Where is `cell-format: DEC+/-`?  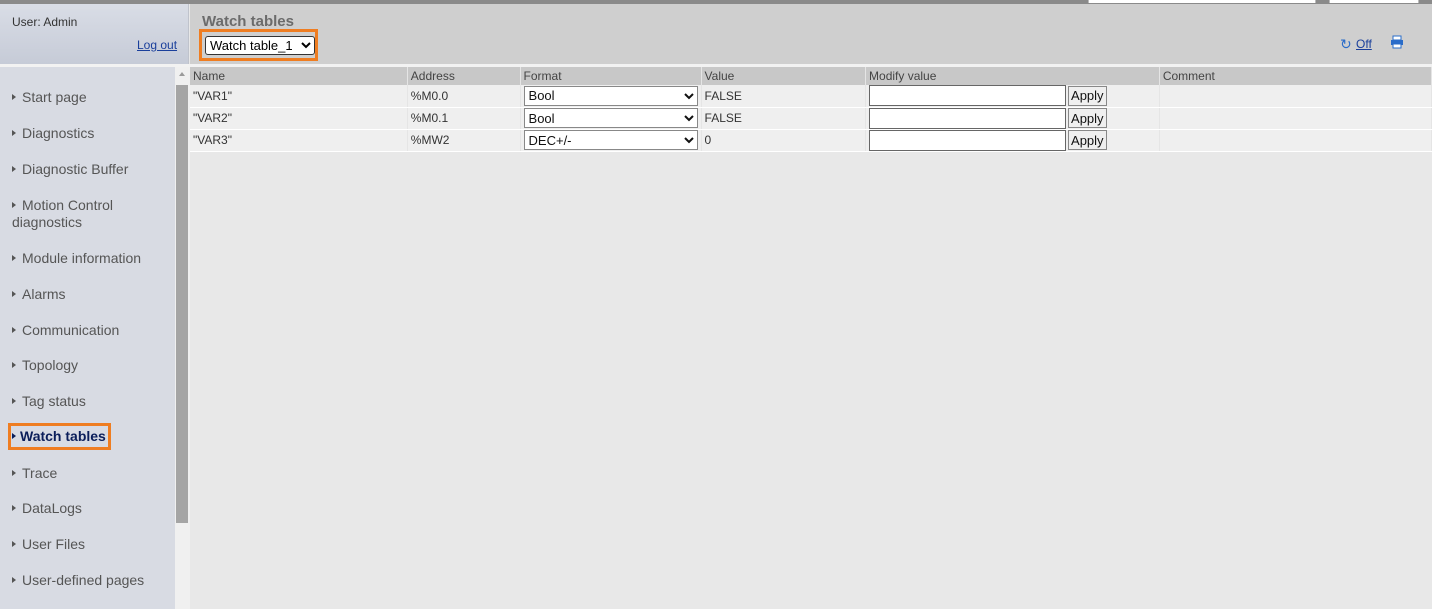
cell-format: DEC+/- is located at coordinates (611, 140).